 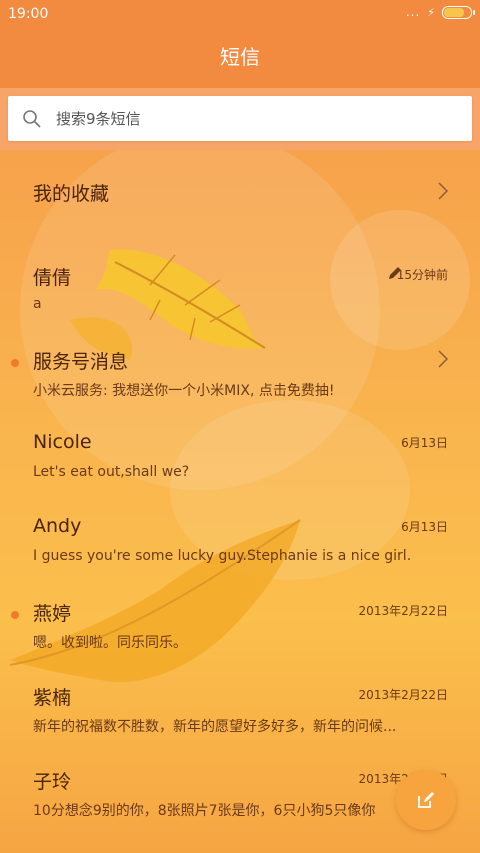 What do you see at coordinates (37, 304) in the screenshot?
I see `conversation-preview: a` at bounding box center [37, 304].